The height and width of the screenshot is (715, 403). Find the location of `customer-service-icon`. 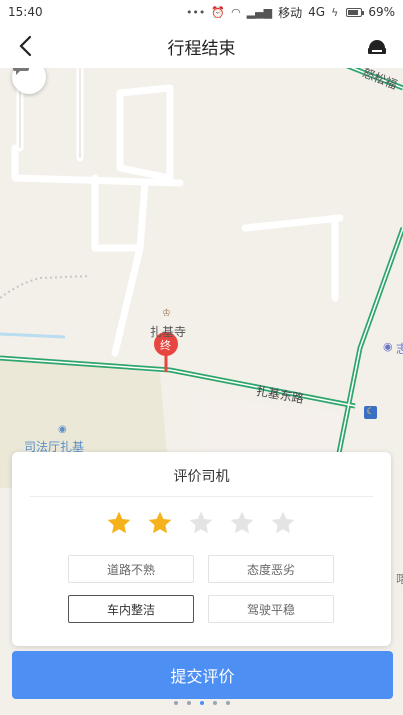

customer-service-icon is located at coordinates (377, 47).